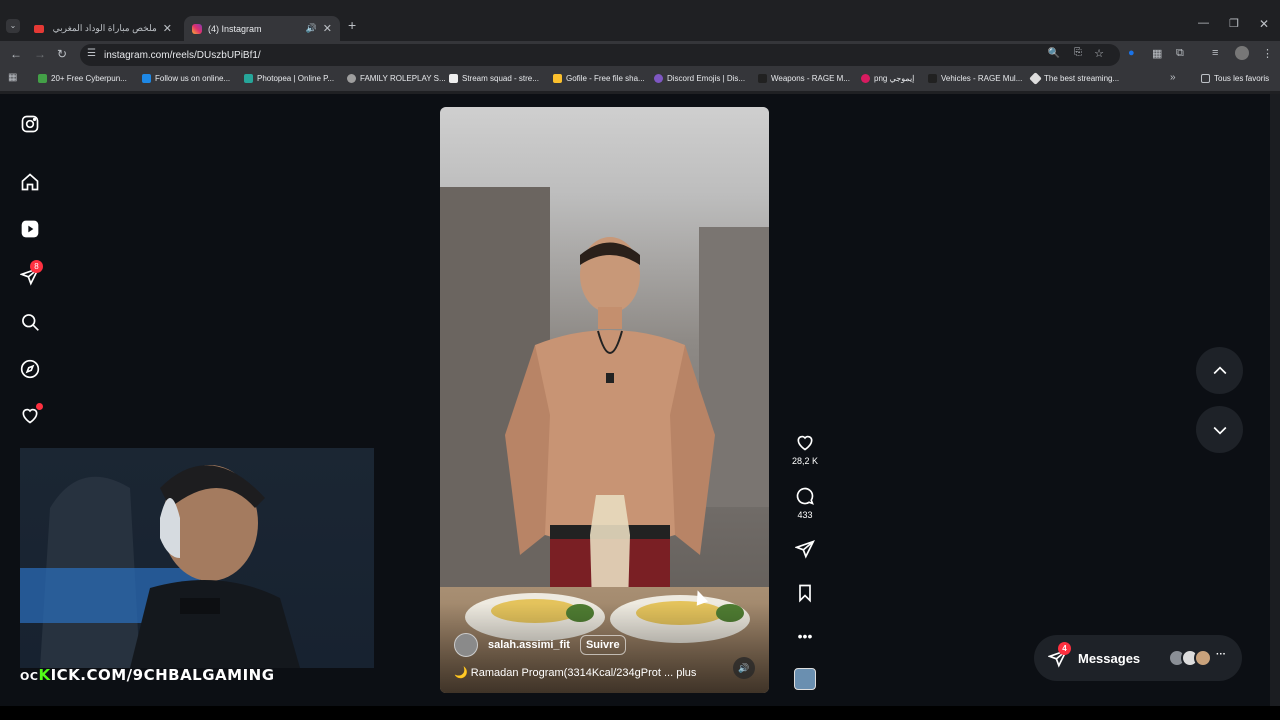 The width and height of the screenshot is (1280, 720). I want to click on explore-icon, so click(30, 369).